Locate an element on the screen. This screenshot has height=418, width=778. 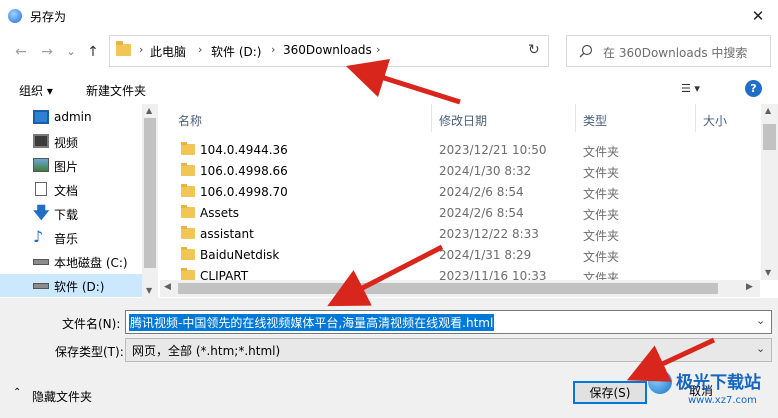
sidebar-item-label: 文档 is located at coordinates (66, 191).